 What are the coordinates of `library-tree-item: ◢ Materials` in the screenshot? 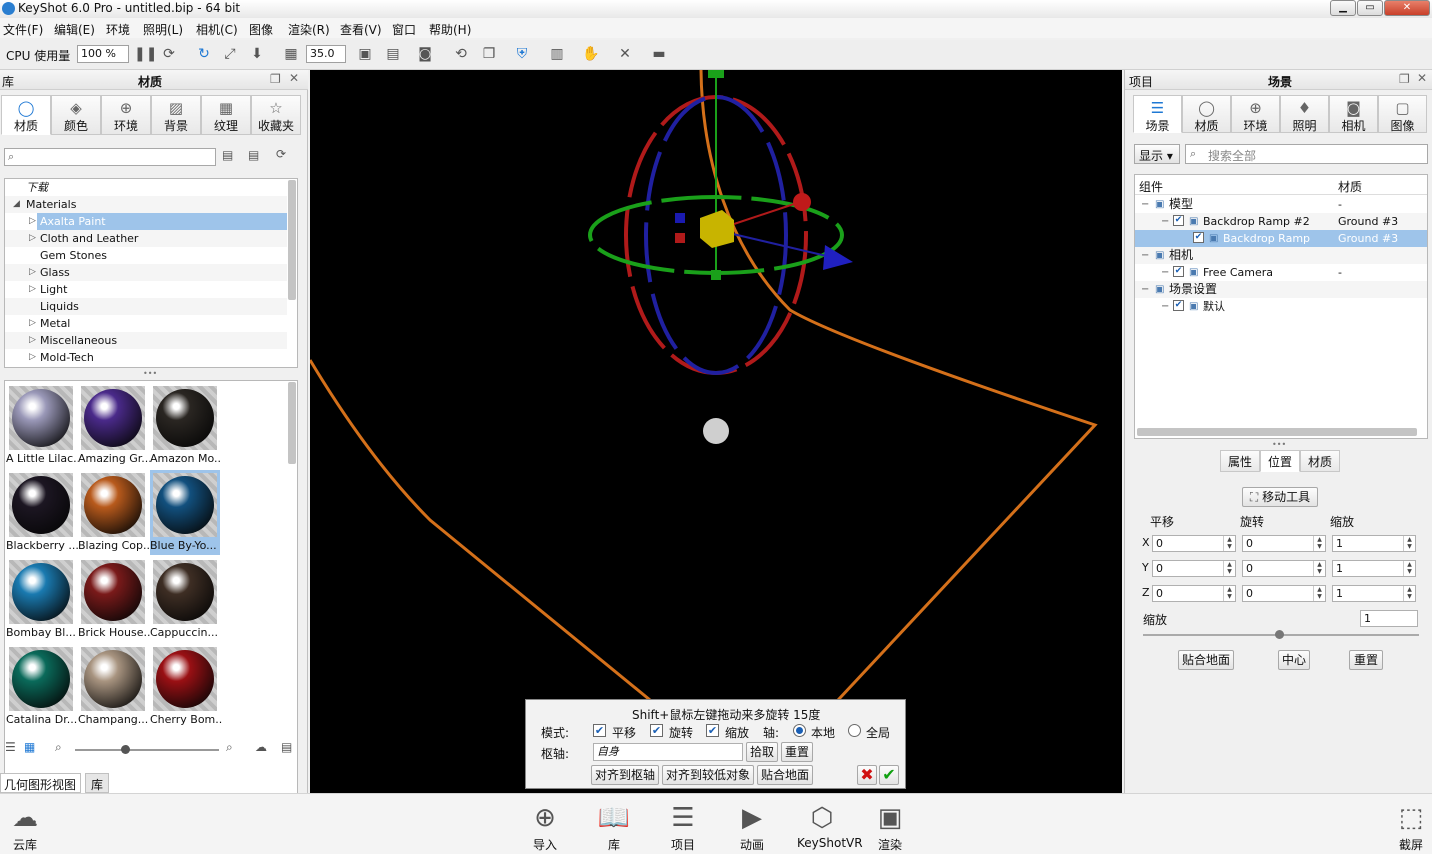 It's located at (146, 204).